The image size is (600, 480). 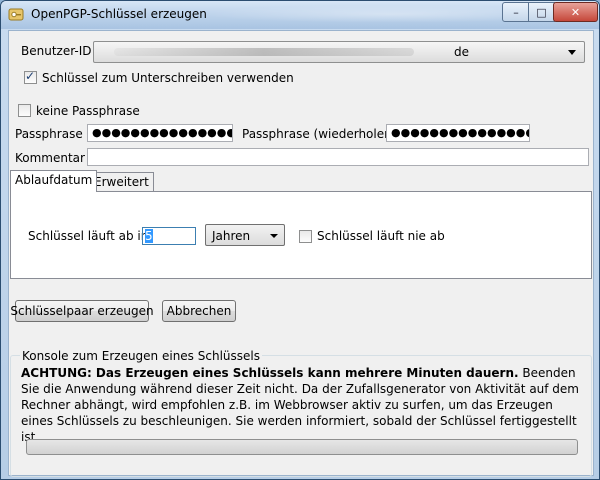 What do you see at coordinates (338, 157) in the screenshot?
I see `comment-input` at bounding box center [338, 157].